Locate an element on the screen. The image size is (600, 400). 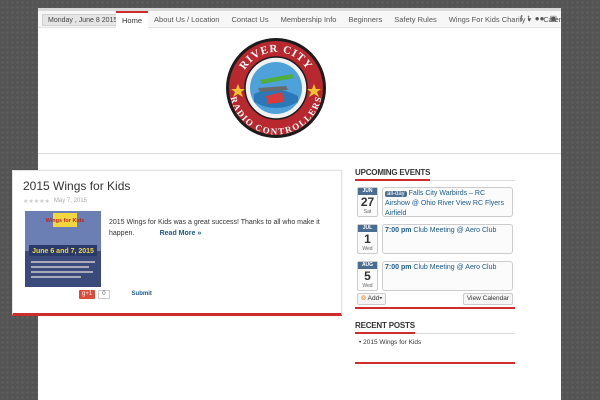
thumb-dates: June 6 and 7, 2015 is located at coordinates (63, 251).